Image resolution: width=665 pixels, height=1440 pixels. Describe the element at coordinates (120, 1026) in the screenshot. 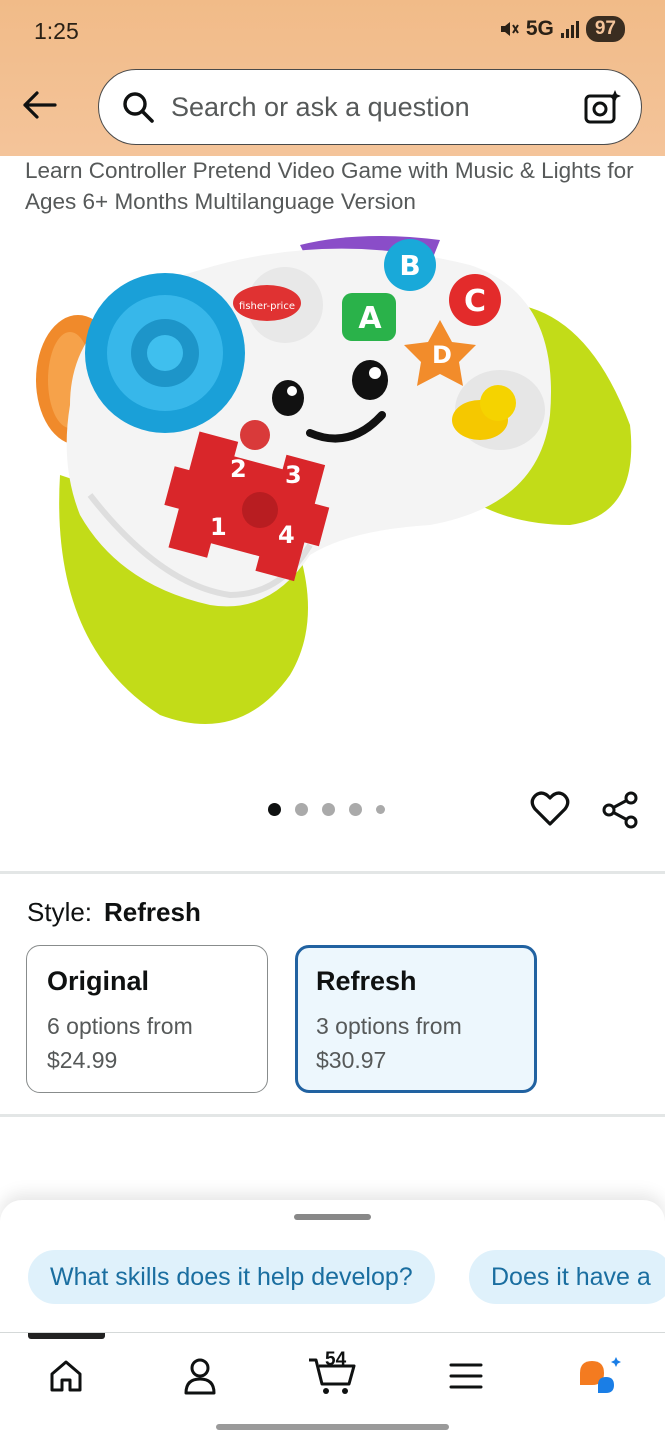

I see `option-line1: 6 options from` at that location.